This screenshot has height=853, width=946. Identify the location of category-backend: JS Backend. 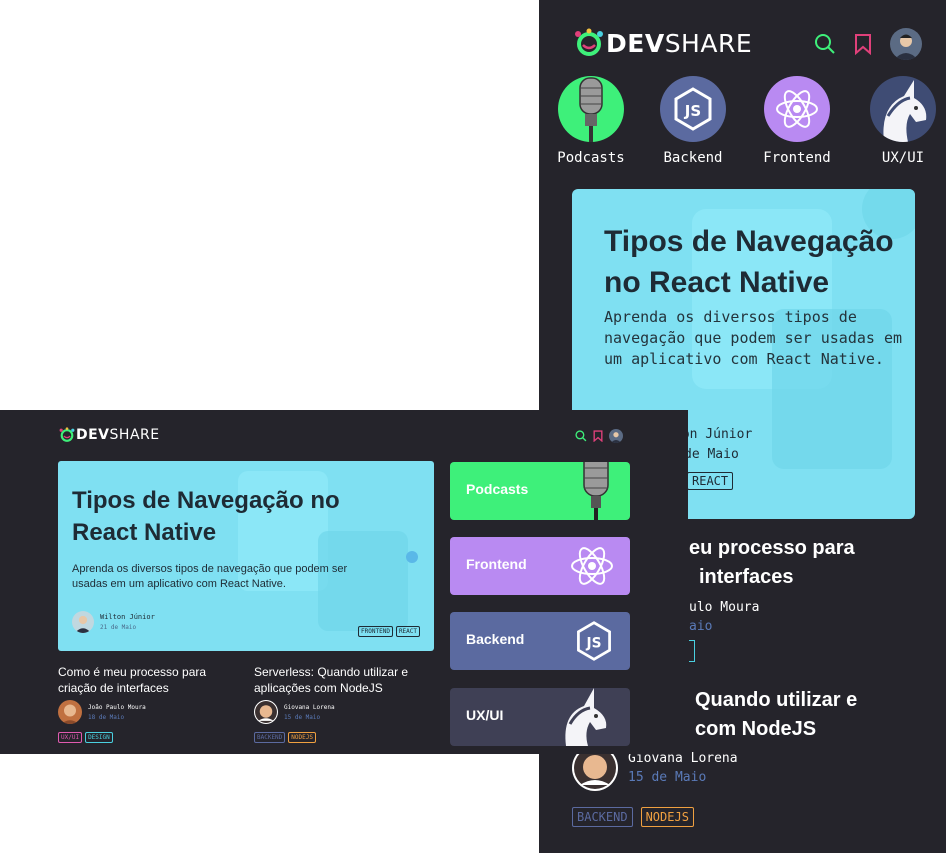
(693, 121).